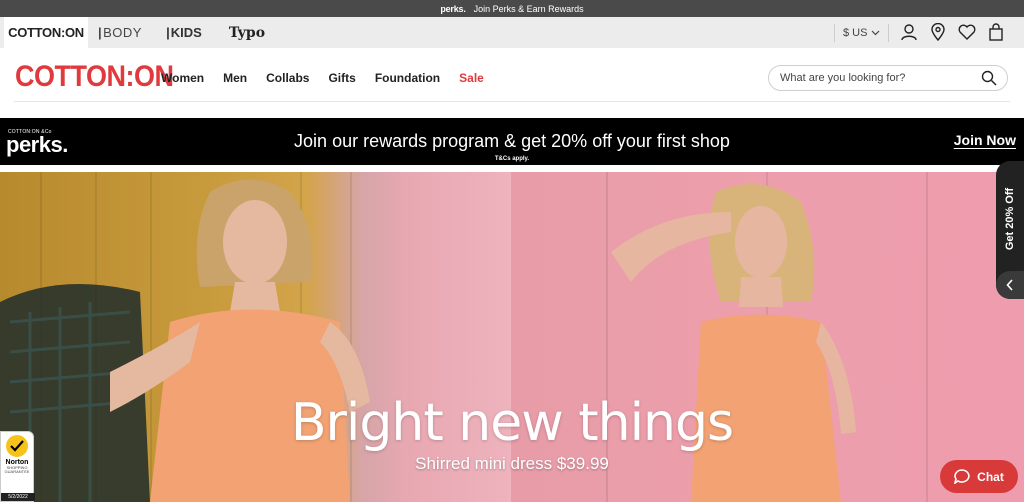 This screenshot has width=1024, height=502. I want to click on chevron-left-icon, so click(1010, 285).